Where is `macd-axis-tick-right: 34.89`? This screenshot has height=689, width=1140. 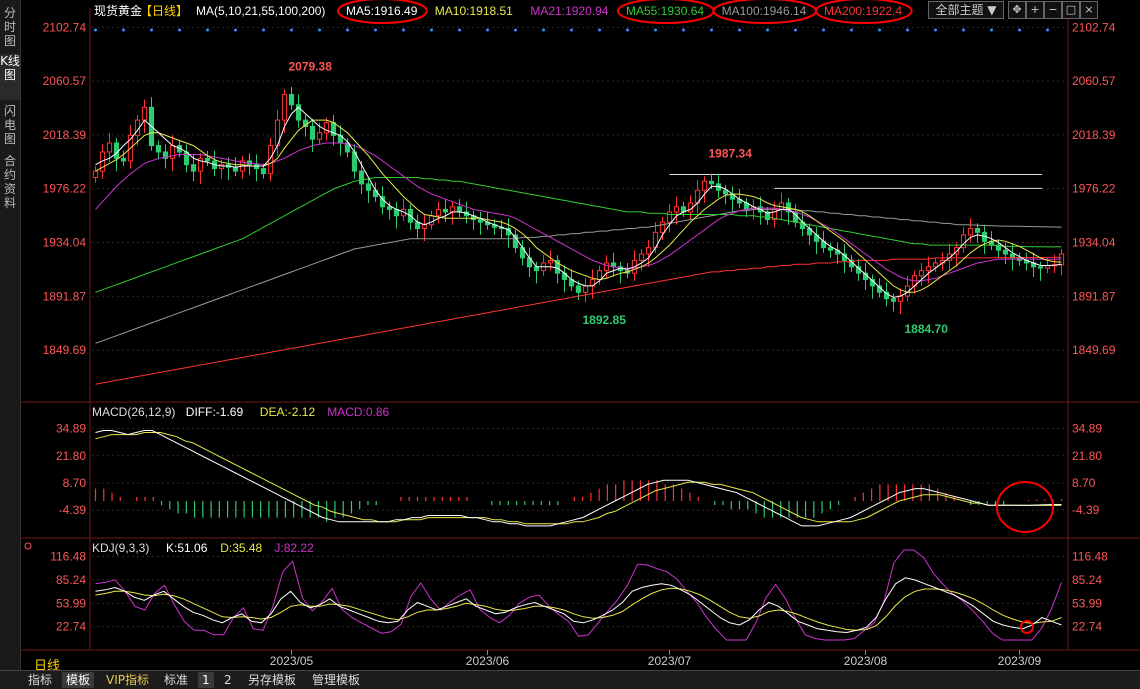 macd-axis-tick-right: 34.89 is located at coordinates (1087, 429).